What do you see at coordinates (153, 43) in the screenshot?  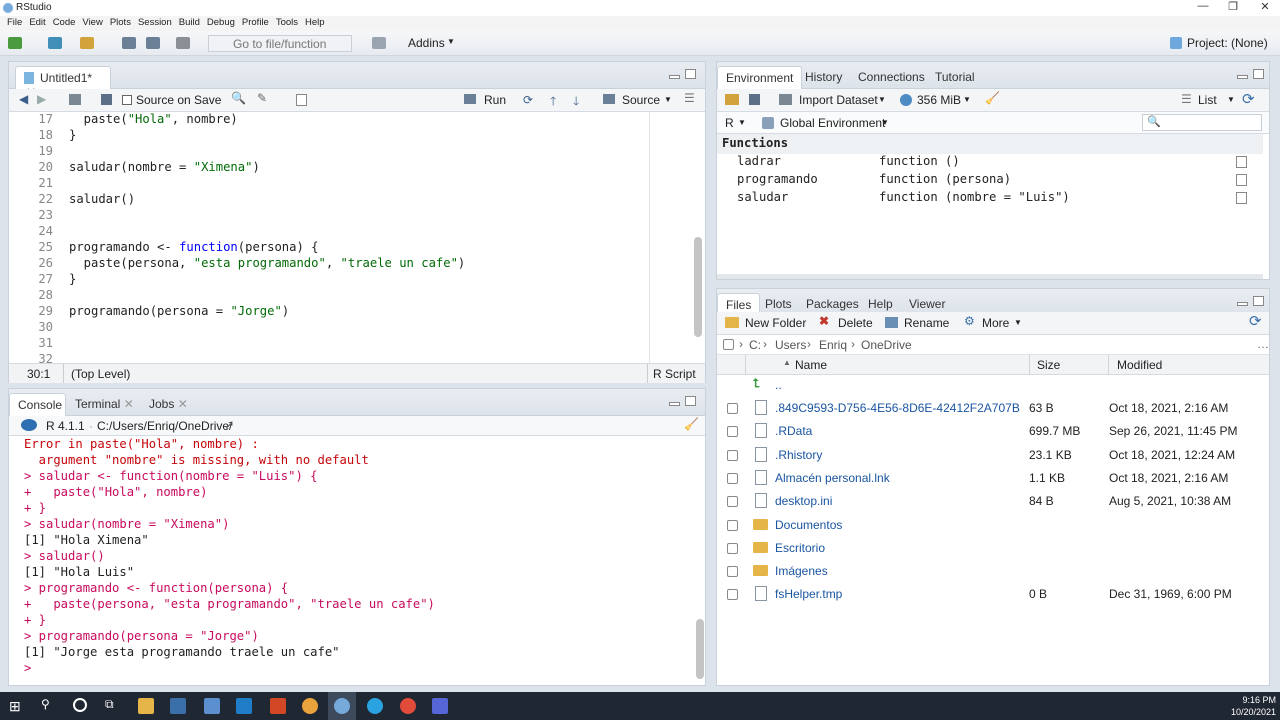 I see `save-all-icon` at bounding box center [153, 43].